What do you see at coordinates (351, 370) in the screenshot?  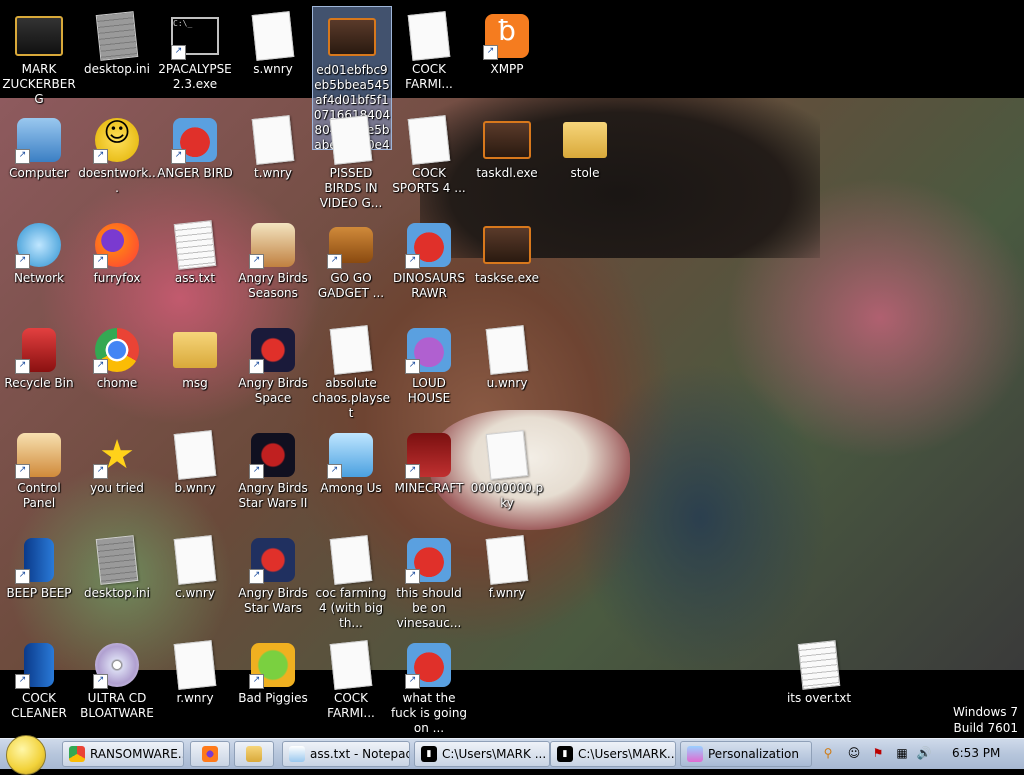 I see `desktop-icon: absolute chaos.playset` at bounding box center [351, 370].